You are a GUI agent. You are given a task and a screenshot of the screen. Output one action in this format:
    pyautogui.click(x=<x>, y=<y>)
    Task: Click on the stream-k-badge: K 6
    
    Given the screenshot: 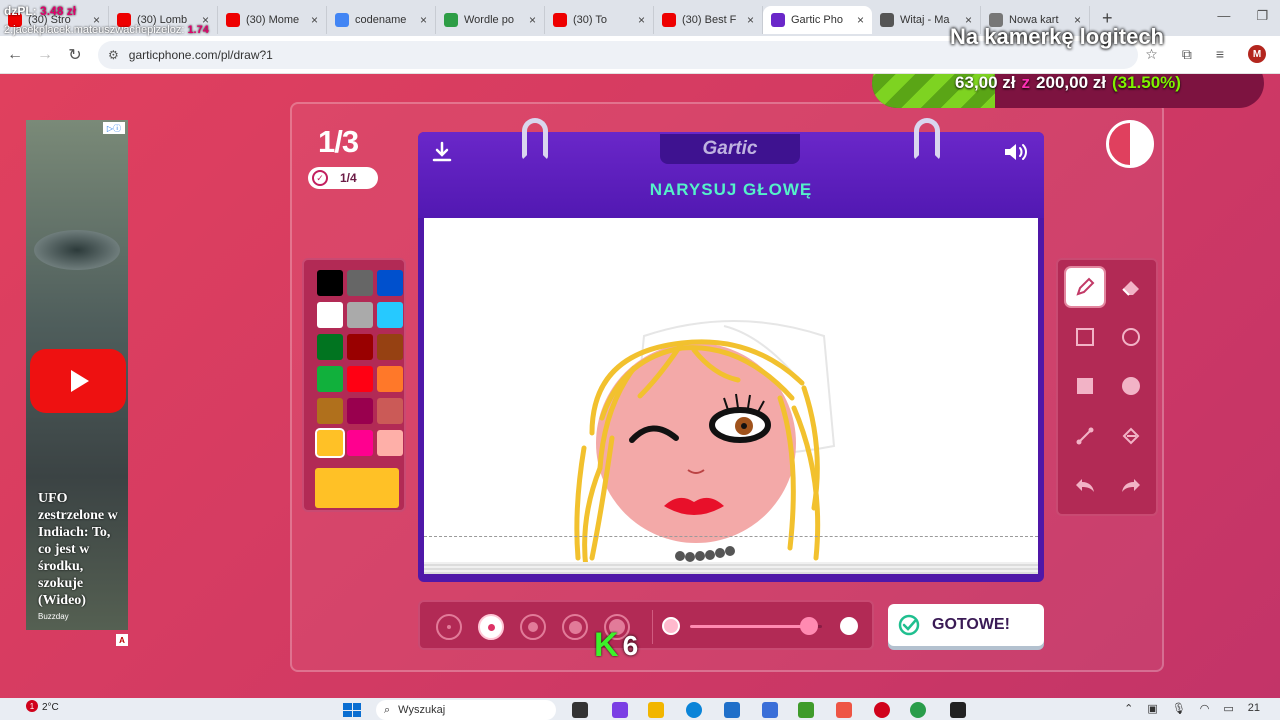 What is the action you would take?
    pyautogui.click(x=616, y=645)
    